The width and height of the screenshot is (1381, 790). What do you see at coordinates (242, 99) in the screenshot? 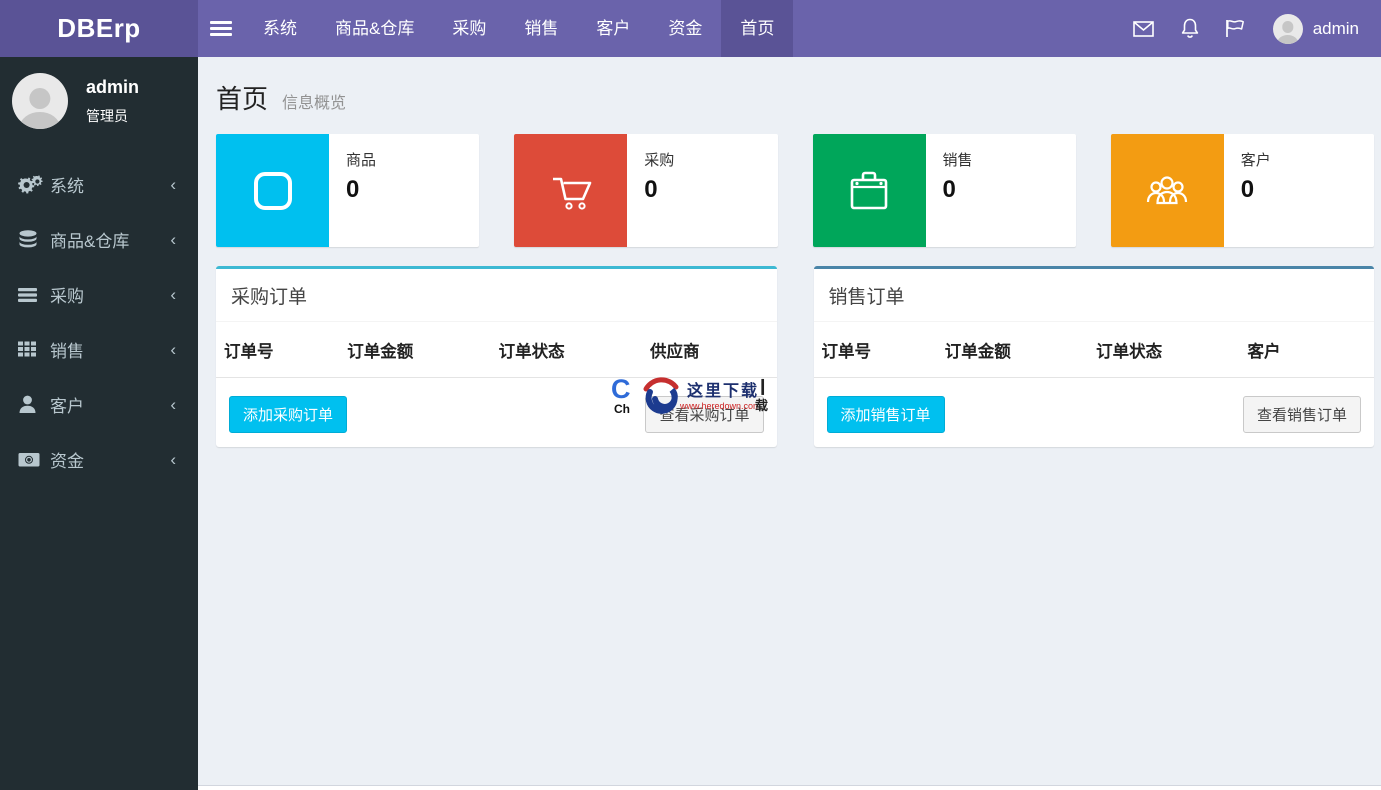
I see `page-title: 首页` at bounding box center [242, 99].